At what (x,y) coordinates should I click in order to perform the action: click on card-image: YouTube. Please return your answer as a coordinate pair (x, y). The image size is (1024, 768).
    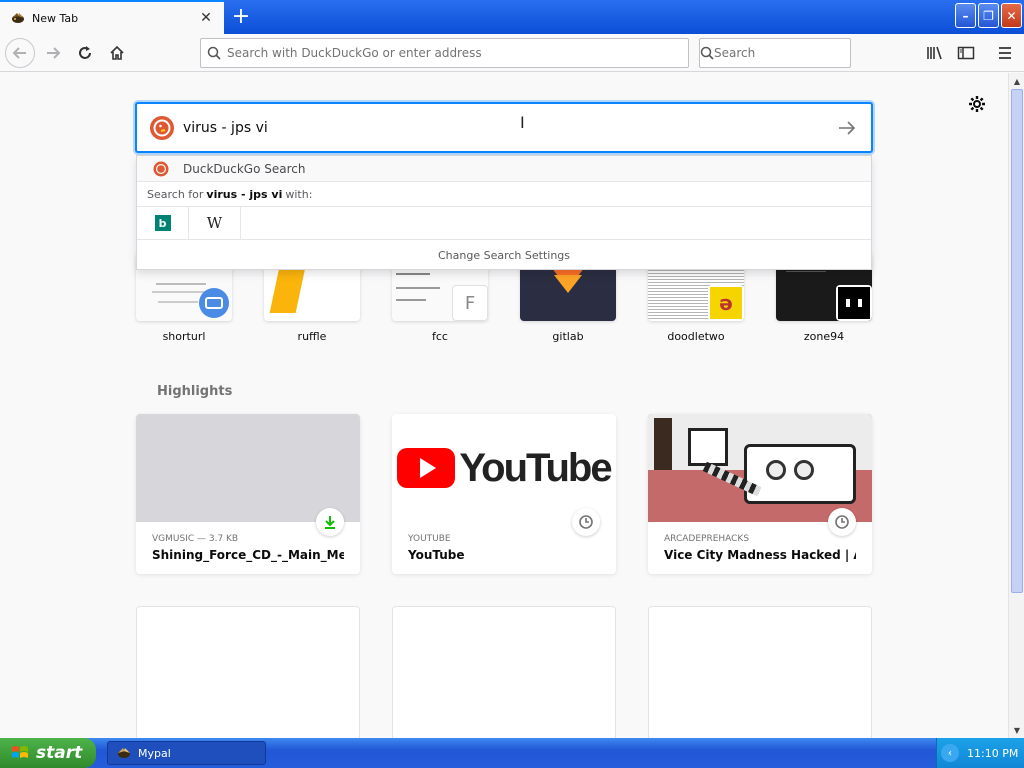
    Looking at the image, I should click on (504, 468).